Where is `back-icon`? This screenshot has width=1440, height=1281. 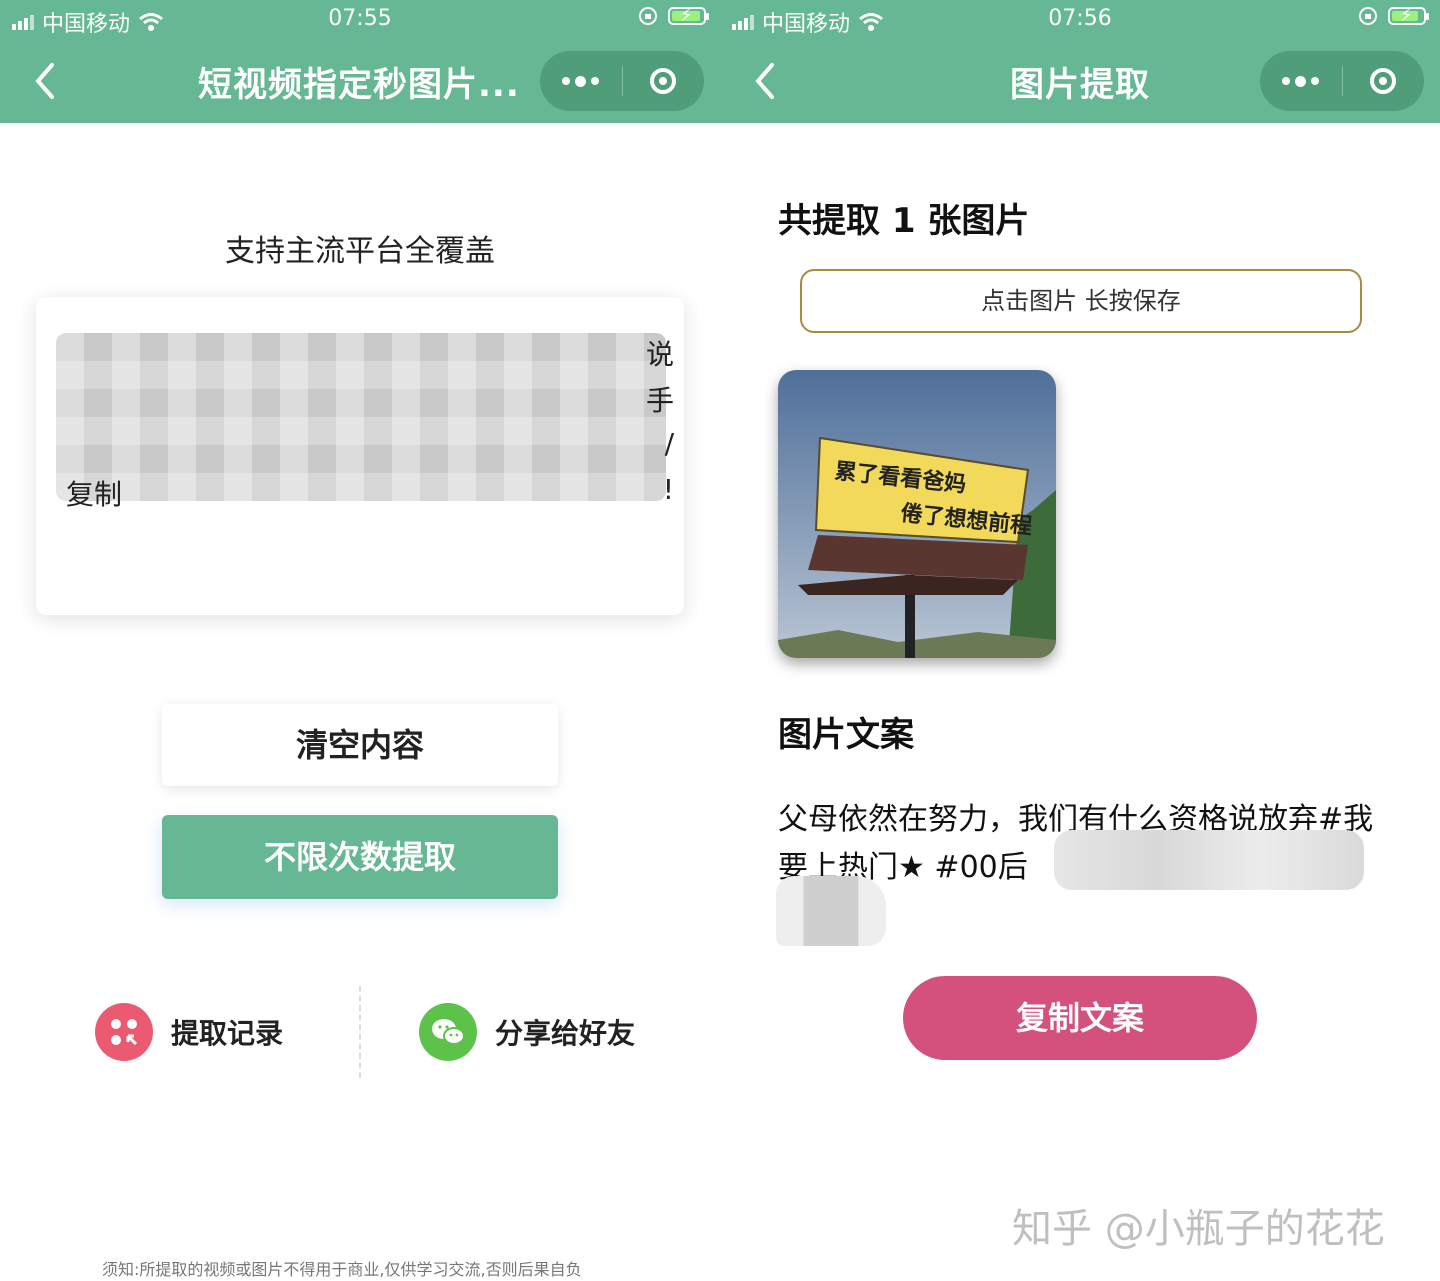
back-icon is located at coordinates (45, 81).